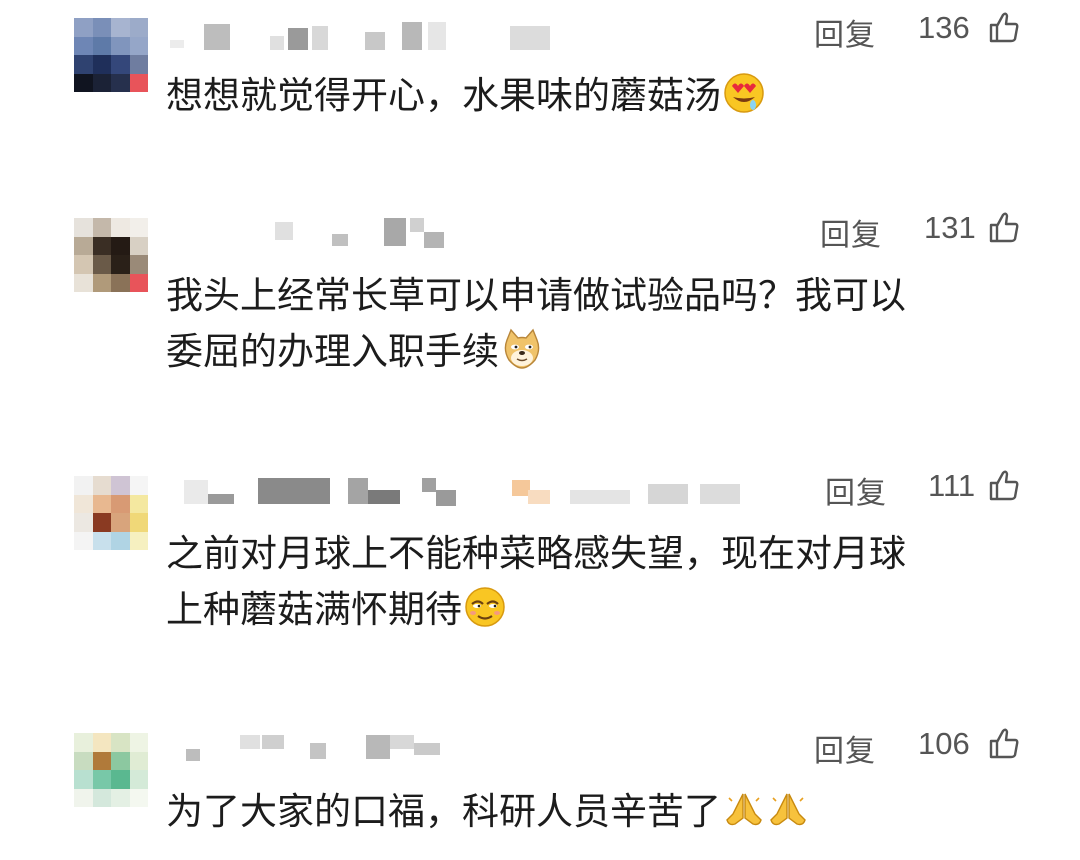 The width and height of the screenshot is (1080, 860). Describe the element at coordinates (536, 295) in the screenshot. I see `comment-text-line: 我头上经常长草可以申请做试验品吗？我可以` at that location.